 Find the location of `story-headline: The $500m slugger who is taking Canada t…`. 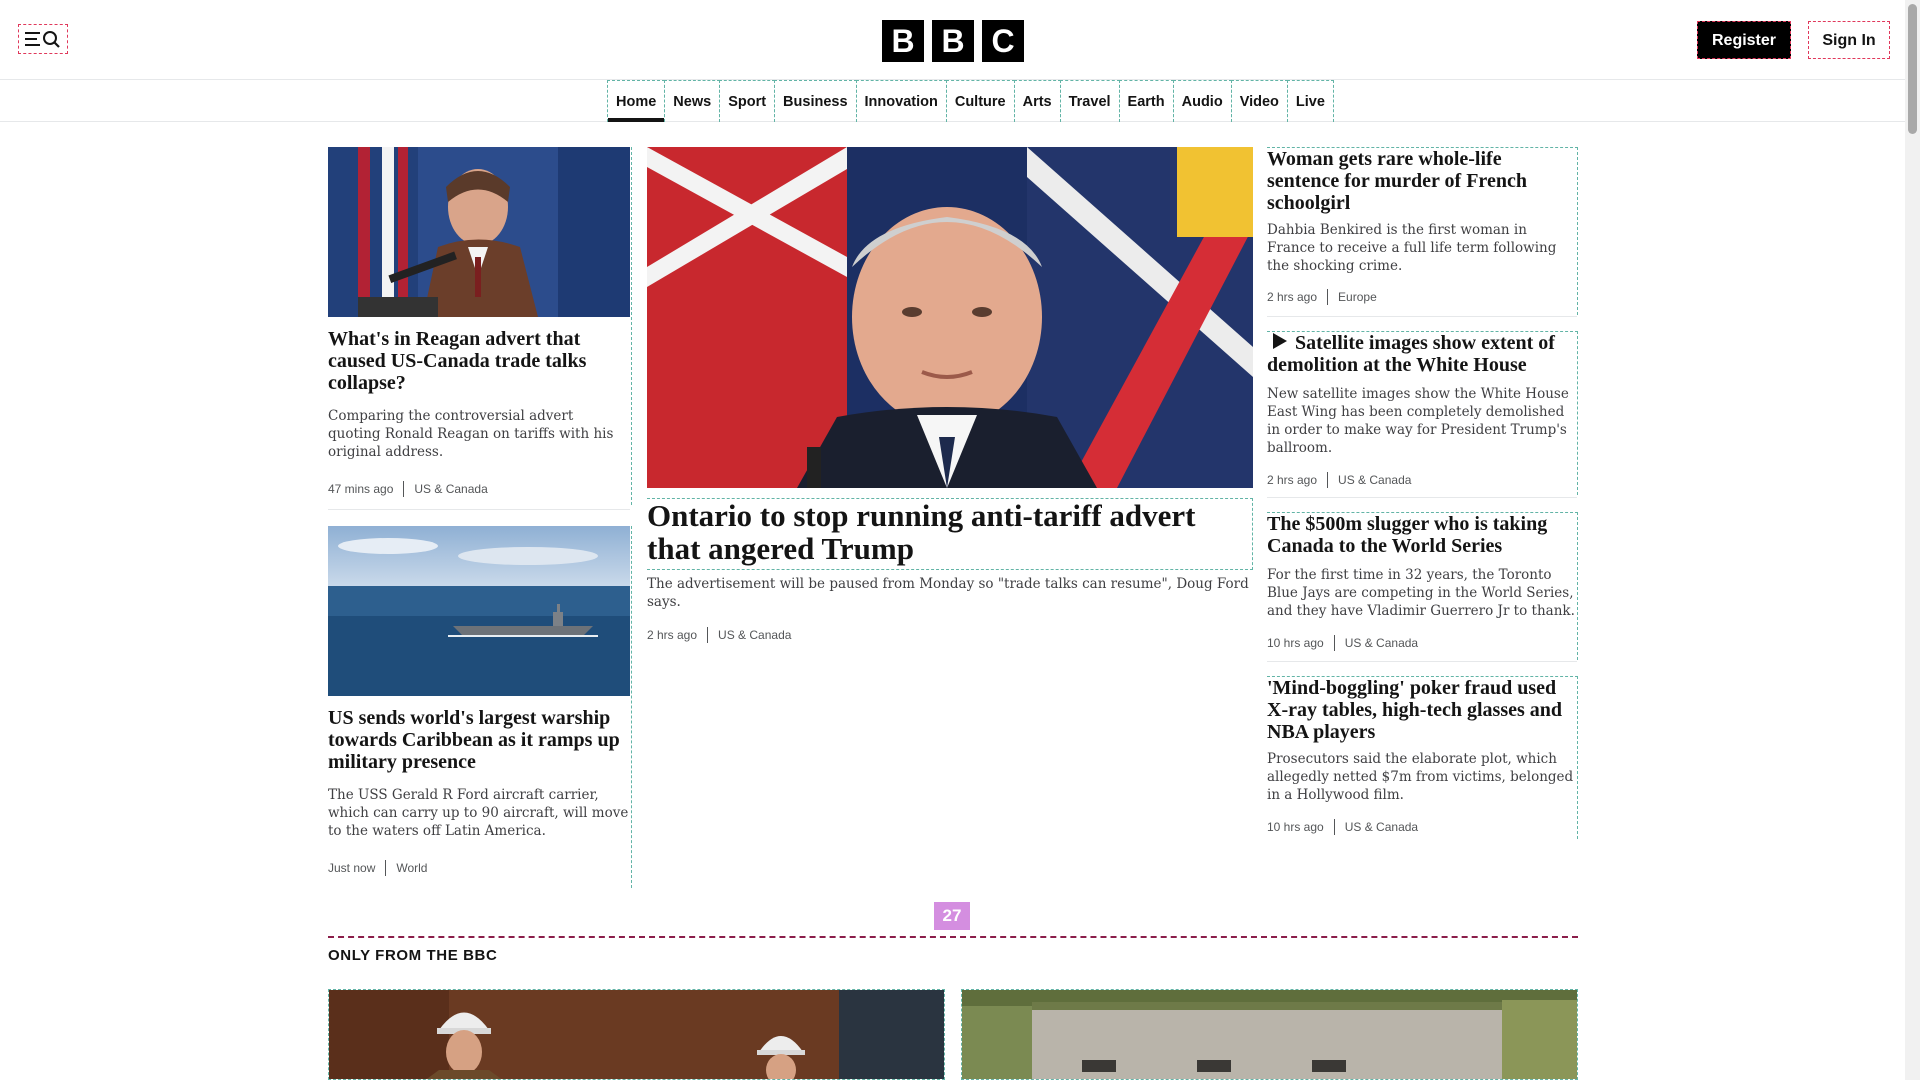

story-headline: The $500m slugger who is taking Canada t… is located at coordinates (1417, 535).